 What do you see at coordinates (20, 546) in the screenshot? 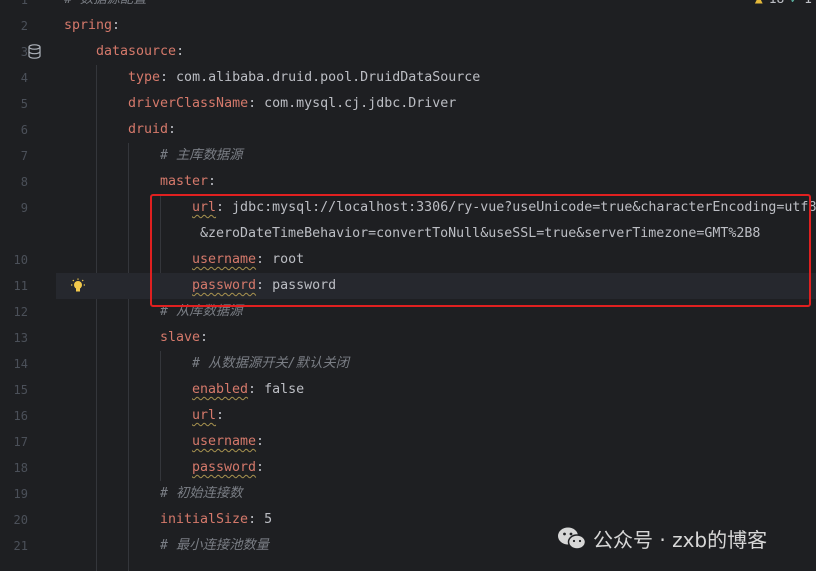
I see `line-number: 21` at bounding box center [20, 546].